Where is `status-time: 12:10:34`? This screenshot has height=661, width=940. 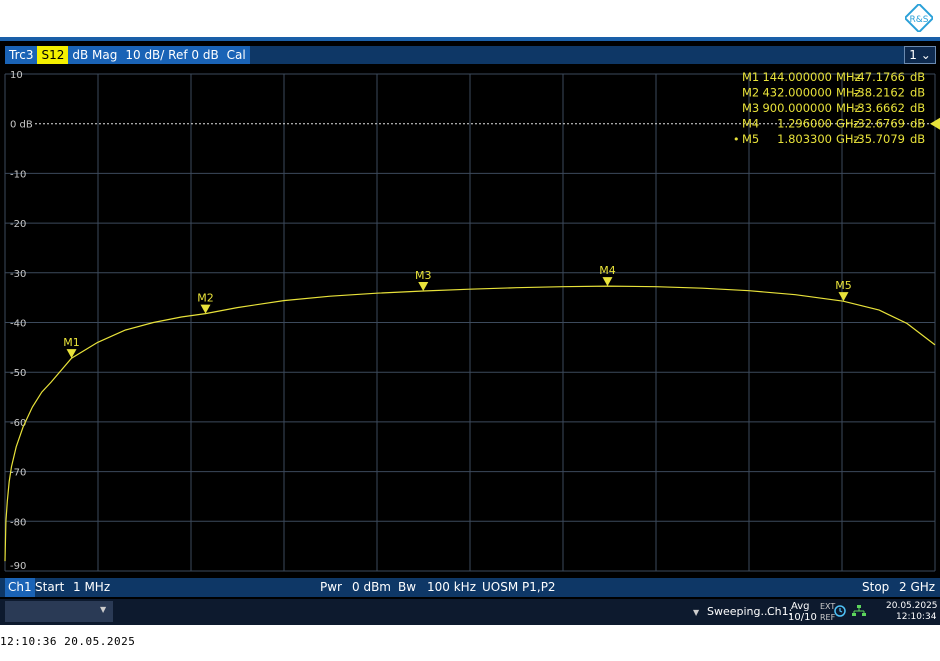 status-time: 12:10:34 is located at coordinates (916, 617).